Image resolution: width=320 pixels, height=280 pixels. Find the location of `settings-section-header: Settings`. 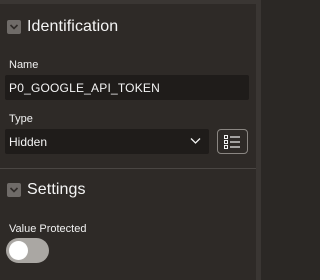

settings-section-header: Settings is located at coordinates (128, 190).